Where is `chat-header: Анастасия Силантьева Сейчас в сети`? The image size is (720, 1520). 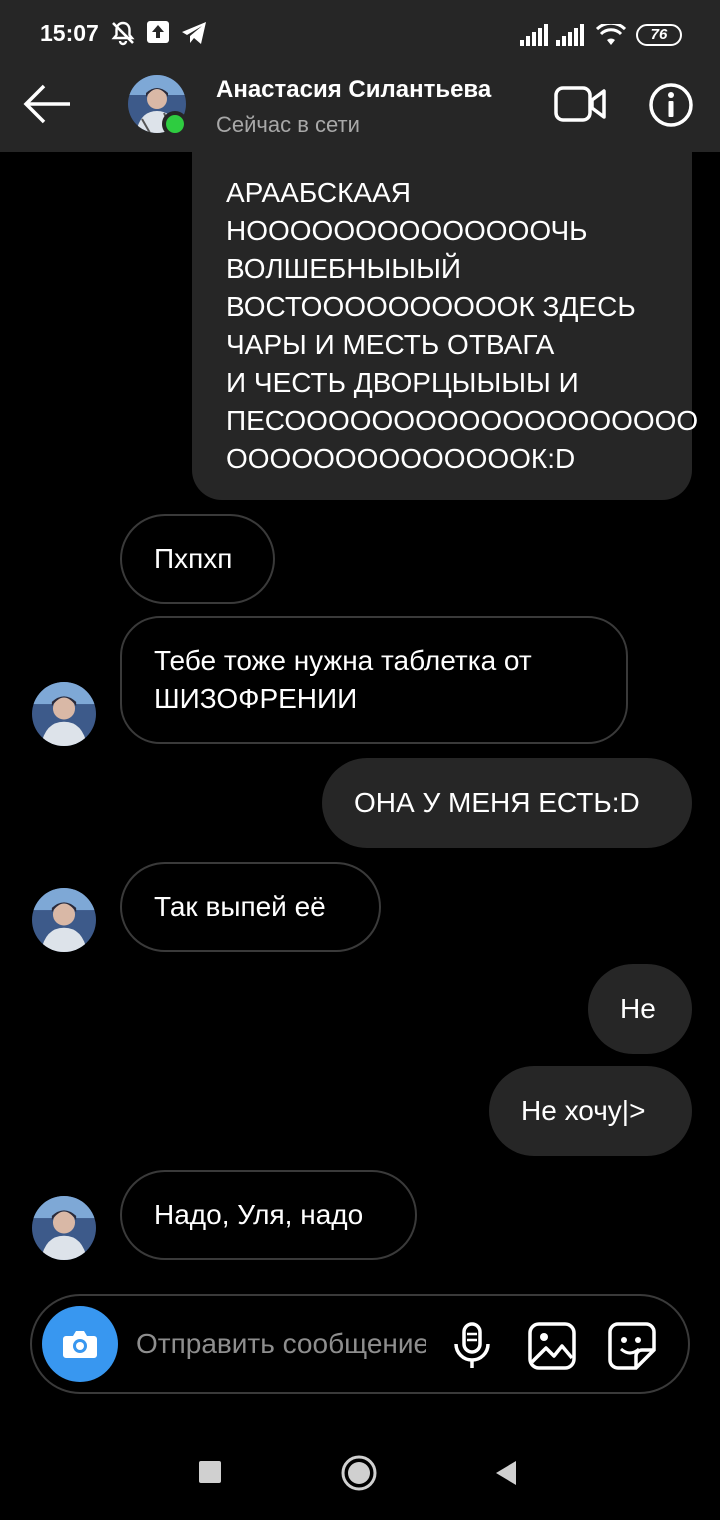
chat-header: Анастасия Силантьева Сейчас в сети is located at coordinates (360, 107).